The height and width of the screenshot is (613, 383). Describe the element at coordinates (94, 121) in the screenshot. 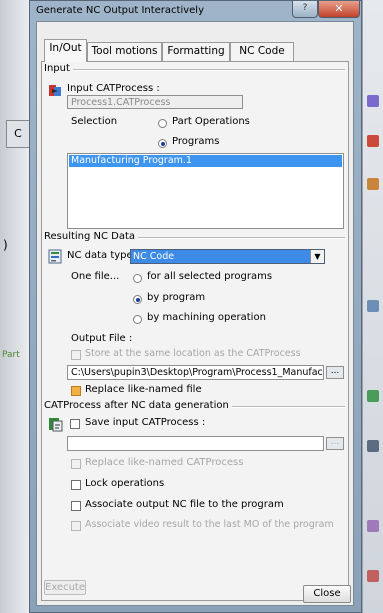

I see `selection-label: Selection` at that location.